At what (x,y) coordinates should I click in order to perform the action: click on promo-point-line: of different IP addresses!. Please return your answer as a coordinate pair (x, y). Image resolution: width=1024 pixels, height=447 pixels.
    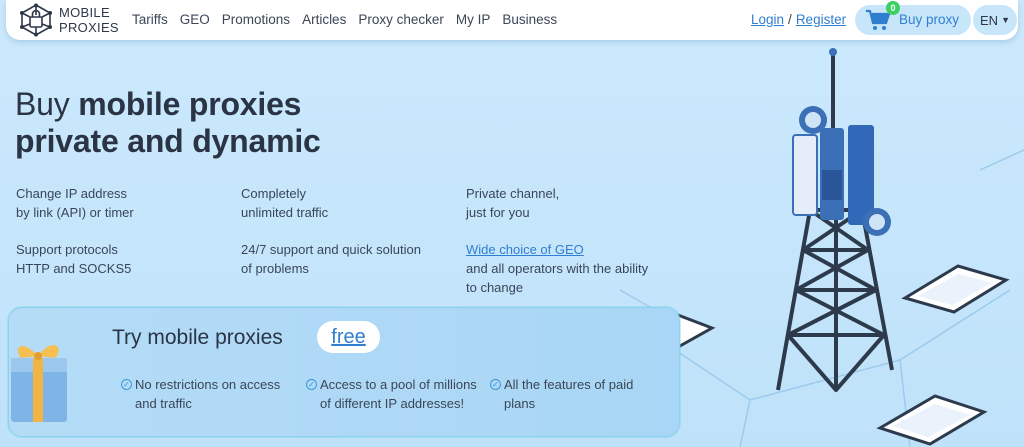
    Looking at the image, I should click on (392, 403).